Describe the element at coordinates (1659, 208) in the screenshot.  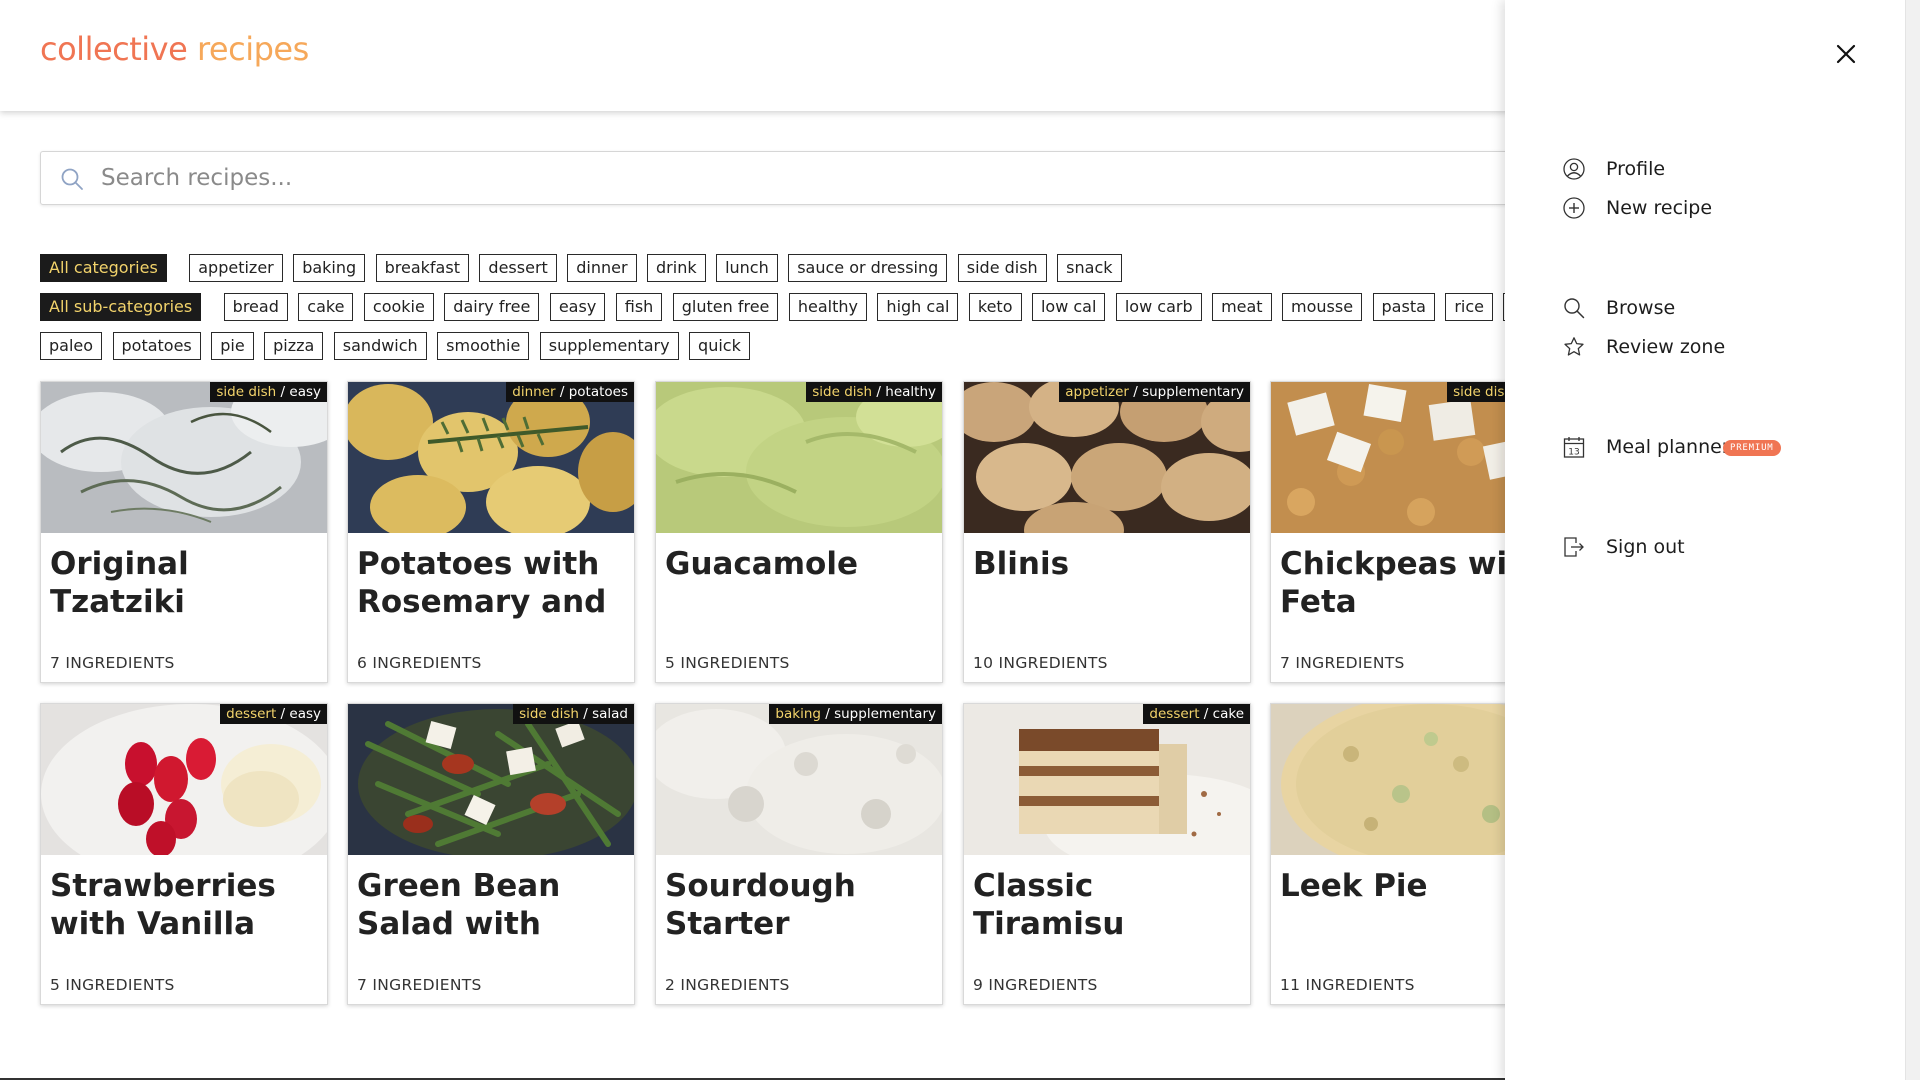
I see `menu-label: New recipe` at that location.